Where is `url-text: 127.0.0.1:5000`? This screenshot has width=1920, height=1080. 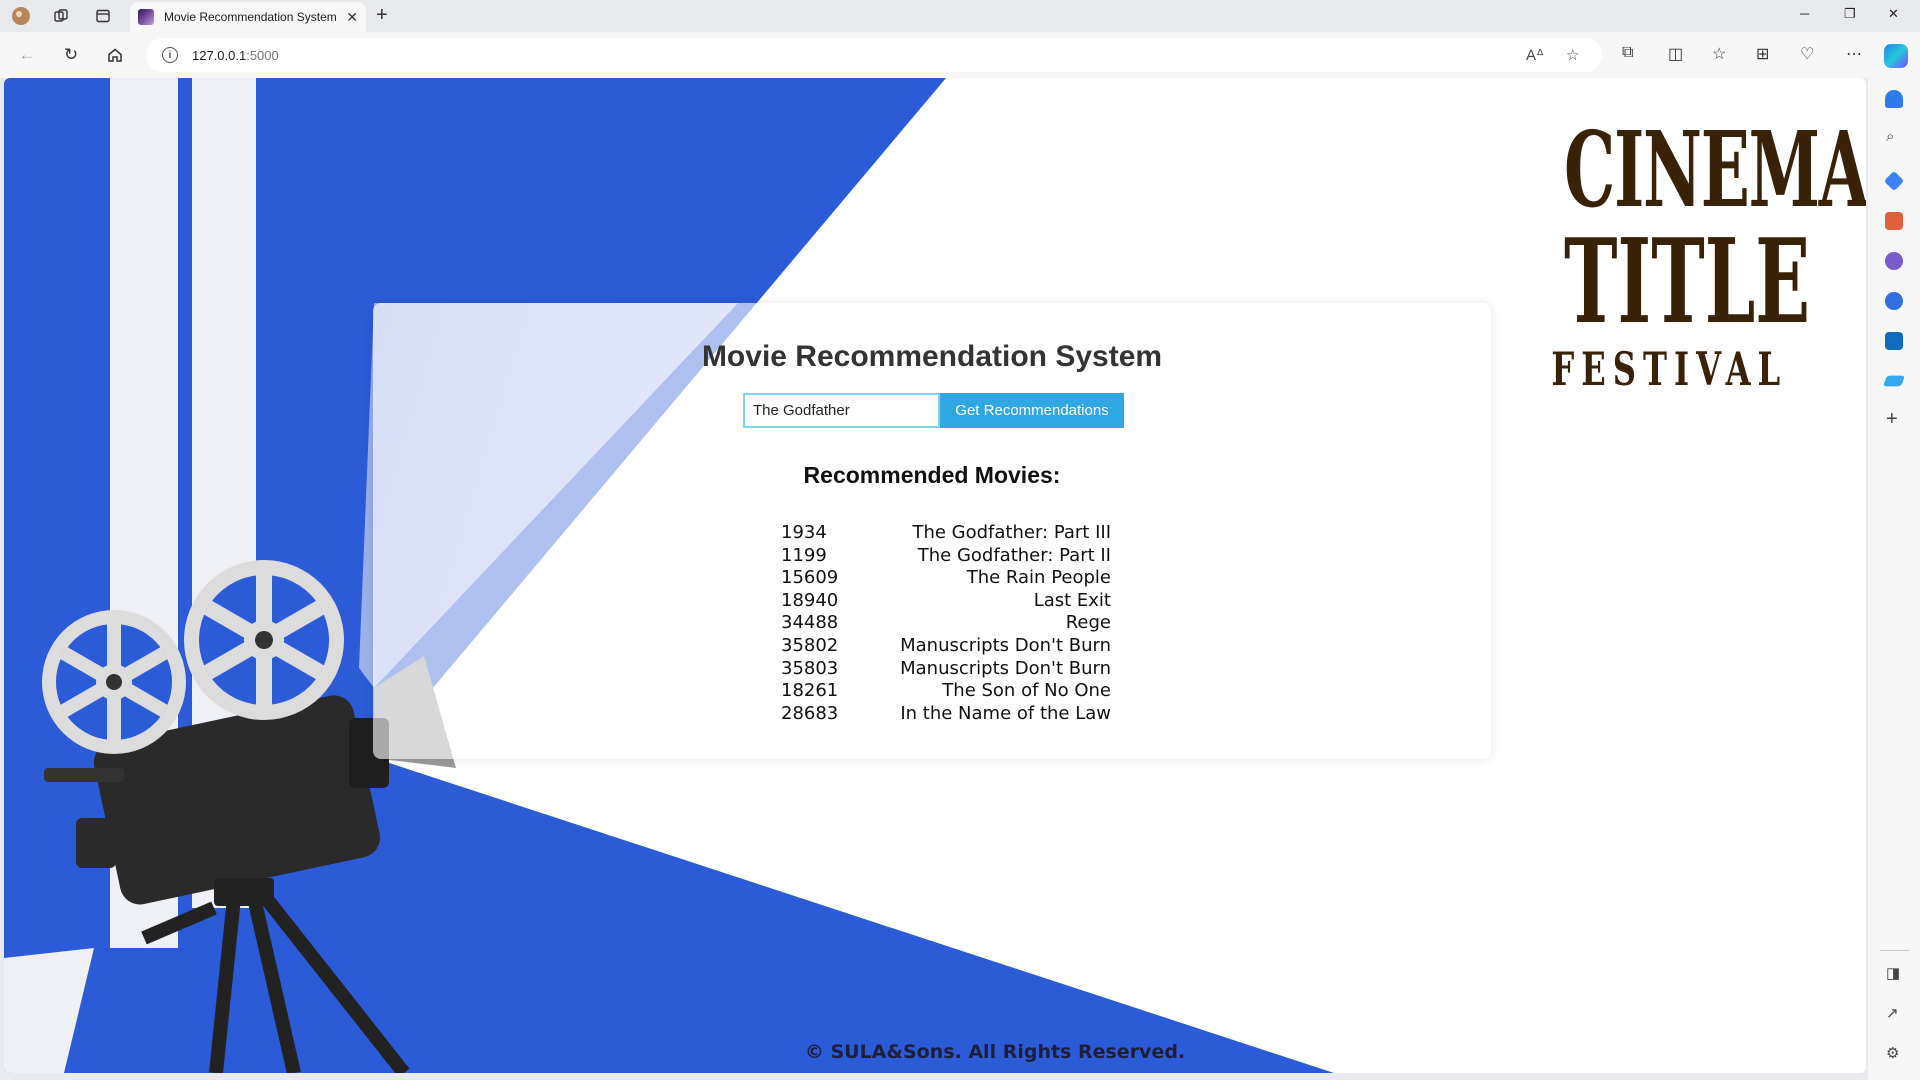 url-text: 127.0.0.1:5000 is located at coordinates (235, 55).